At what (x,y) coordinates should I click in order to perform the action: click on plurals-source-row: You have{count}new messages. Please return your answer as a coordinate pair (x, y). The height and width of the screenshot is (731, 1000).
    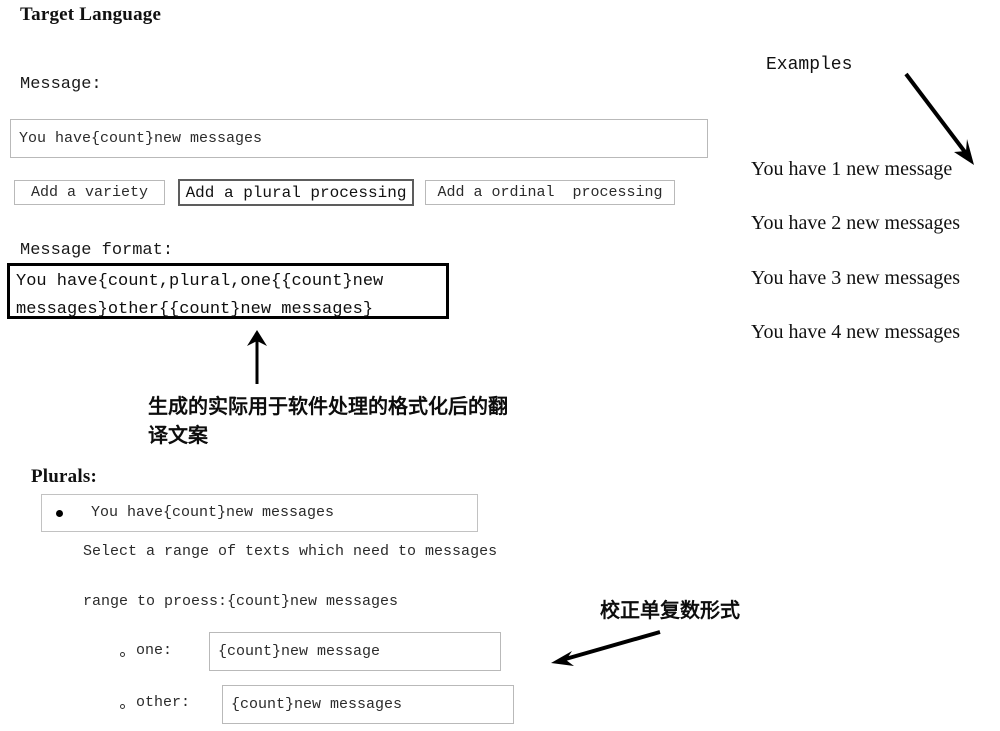
    Looking at the image, I should click on (259, 513).